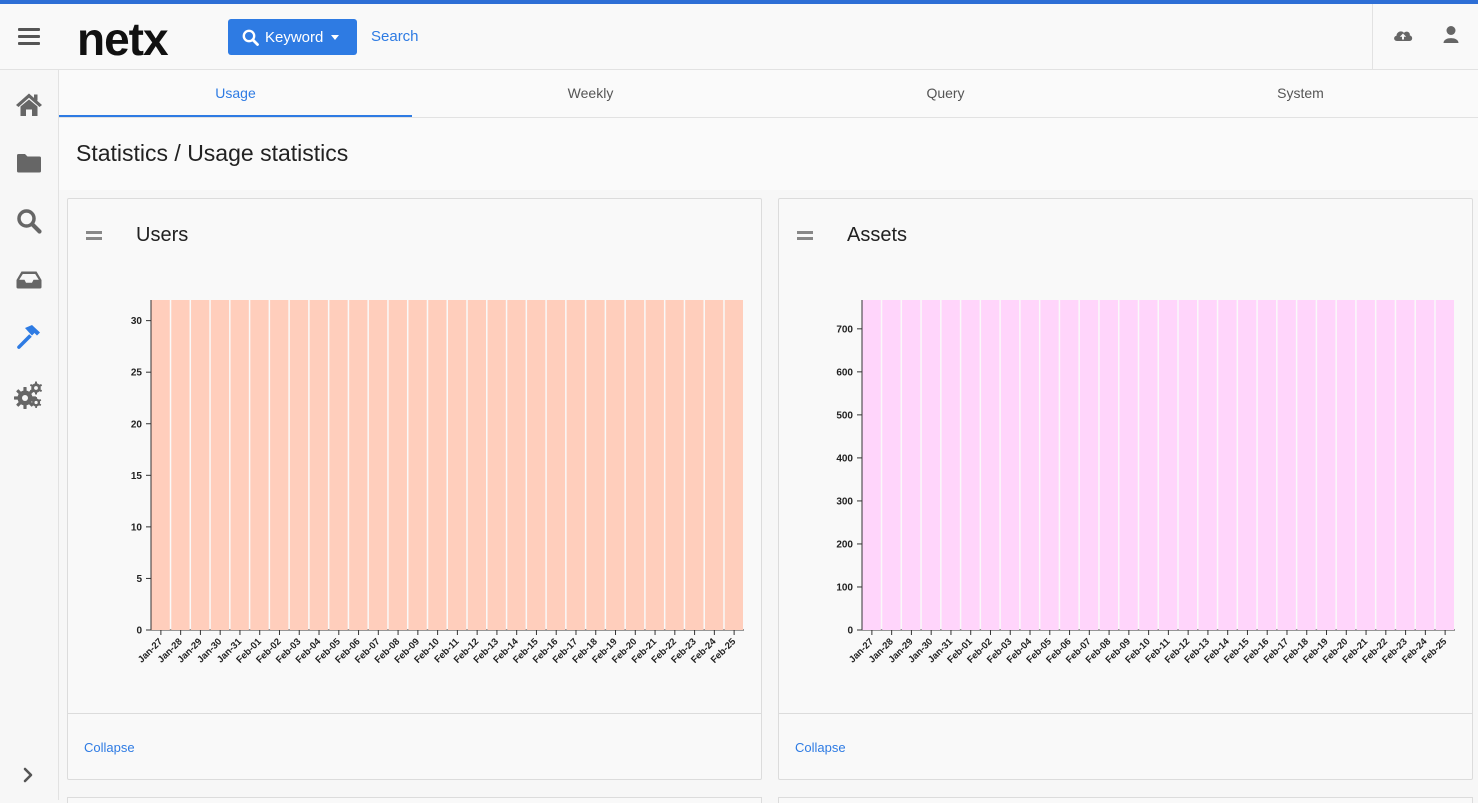  What do you see at coordinates (844, 415) in the screenshot?
I see `y-tick-label: 500` at bounding box center [844, 415].